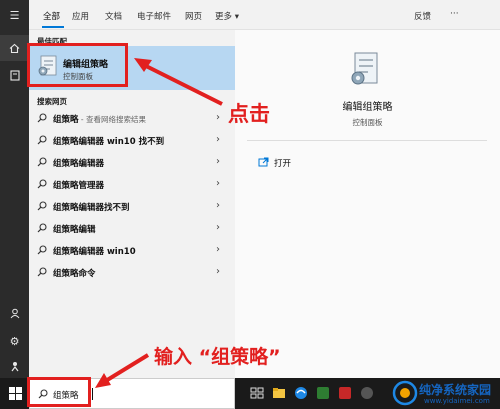 The image size is (500, 409). Describe the element at coordinates (457, 401) in the screenshot. I see `watermark-url: www.yidaimei.com` at that location.